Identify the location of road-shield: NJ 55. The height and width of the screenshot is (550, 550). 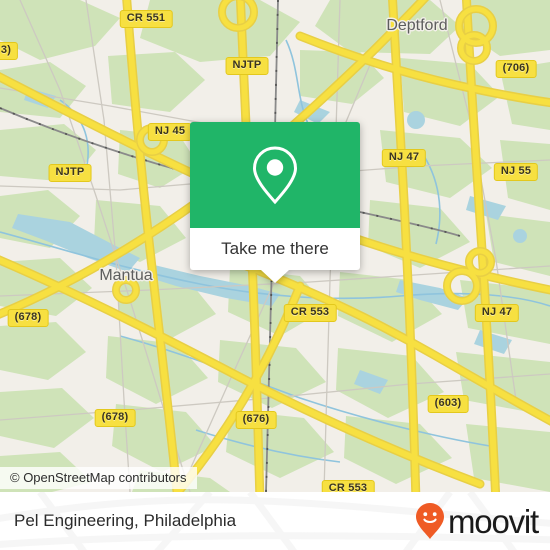
(516, 172).